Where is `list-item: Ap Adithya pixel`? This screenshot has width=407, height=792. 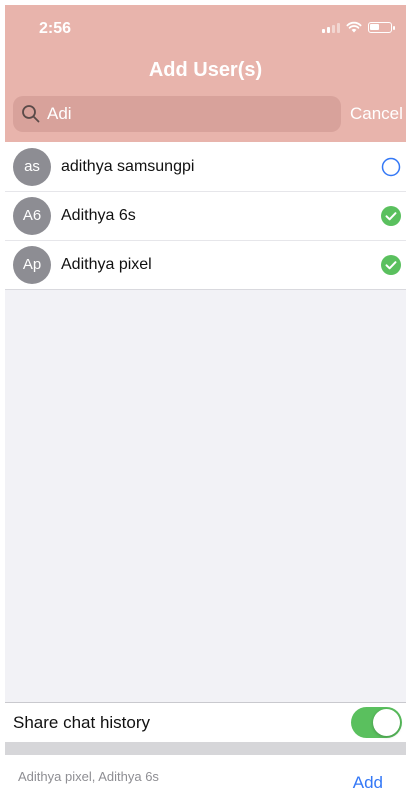
list-item: Ap Adithya pixel is located at coordinates (205, 264).